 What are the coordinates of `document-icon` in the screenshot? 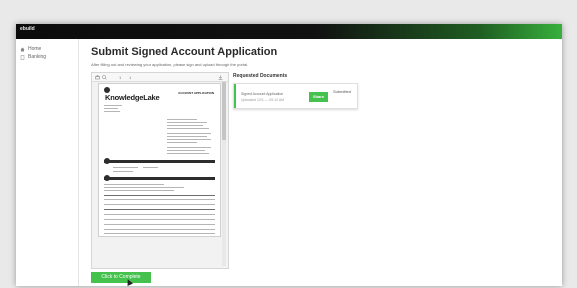 It's located at (22, 57).